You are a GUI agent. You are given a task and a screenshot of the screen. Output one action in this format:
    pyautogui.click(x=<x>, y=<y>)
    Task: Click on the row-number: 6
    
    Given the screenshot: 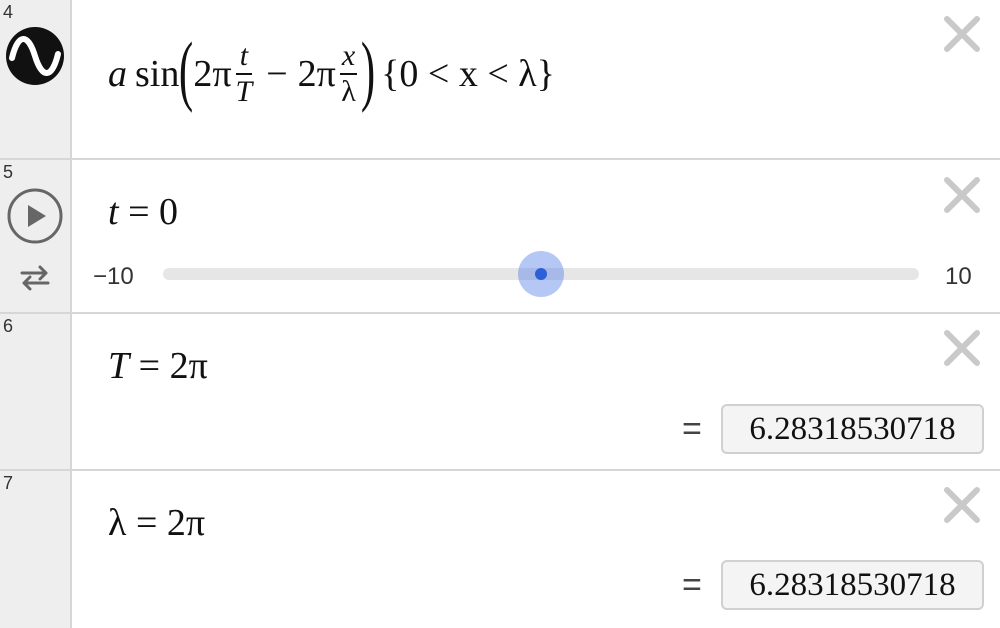 What is the action you would take?
    pyautogui.click(x=8, y=326)
    